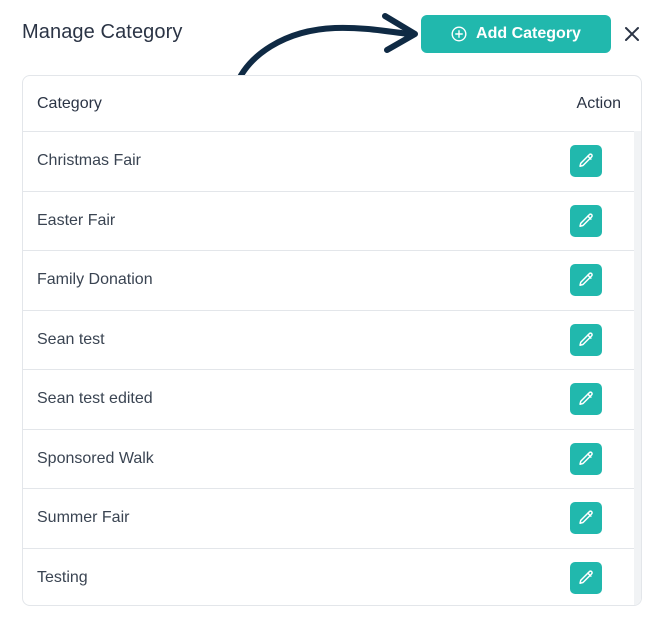 This screenshot has height=631, width=669. I want to click on category-name: Christmas Fair, so click(89, 161).